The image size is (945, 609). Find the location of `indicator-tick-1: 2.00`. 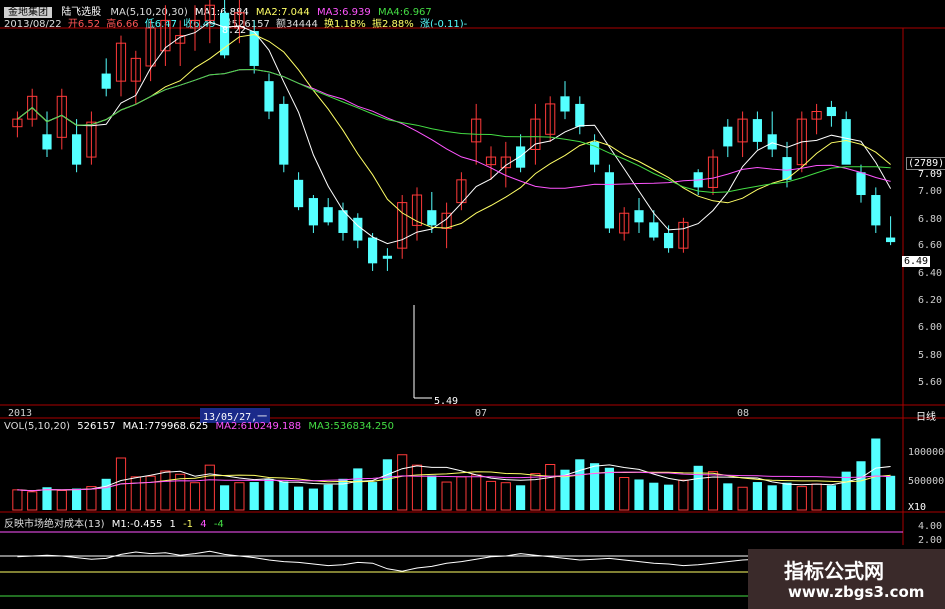

indicator-tick-1: 2.00 is located at coordinates (930, 540).